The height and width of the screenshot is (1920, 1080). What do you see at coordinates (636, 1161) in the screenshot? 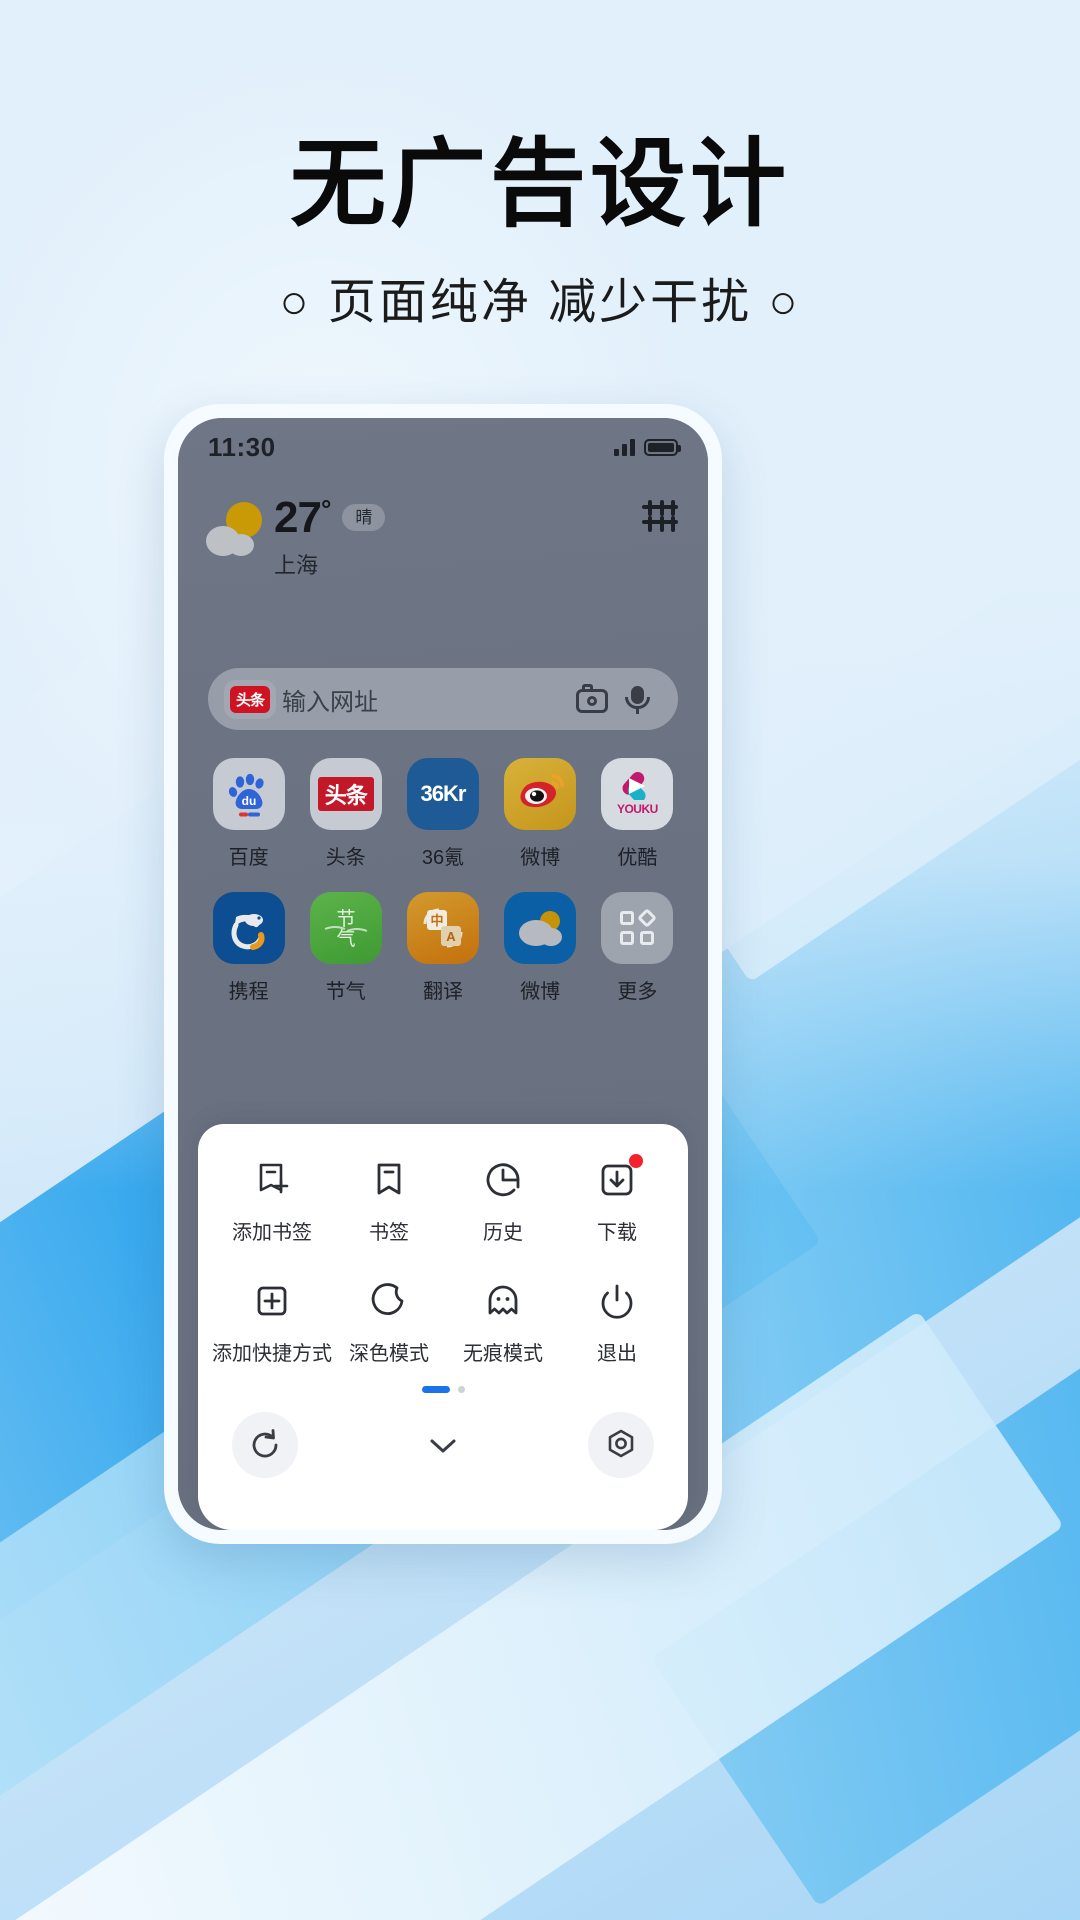
I see `status-badge` at bounding box center [636, 1161].